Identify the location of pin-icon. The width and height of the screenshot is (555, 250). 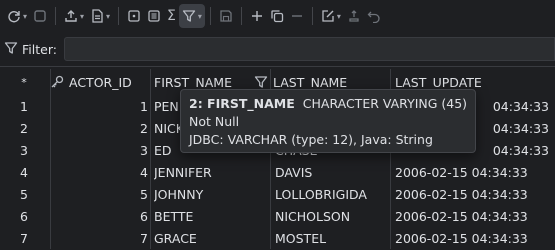
(134, 16).